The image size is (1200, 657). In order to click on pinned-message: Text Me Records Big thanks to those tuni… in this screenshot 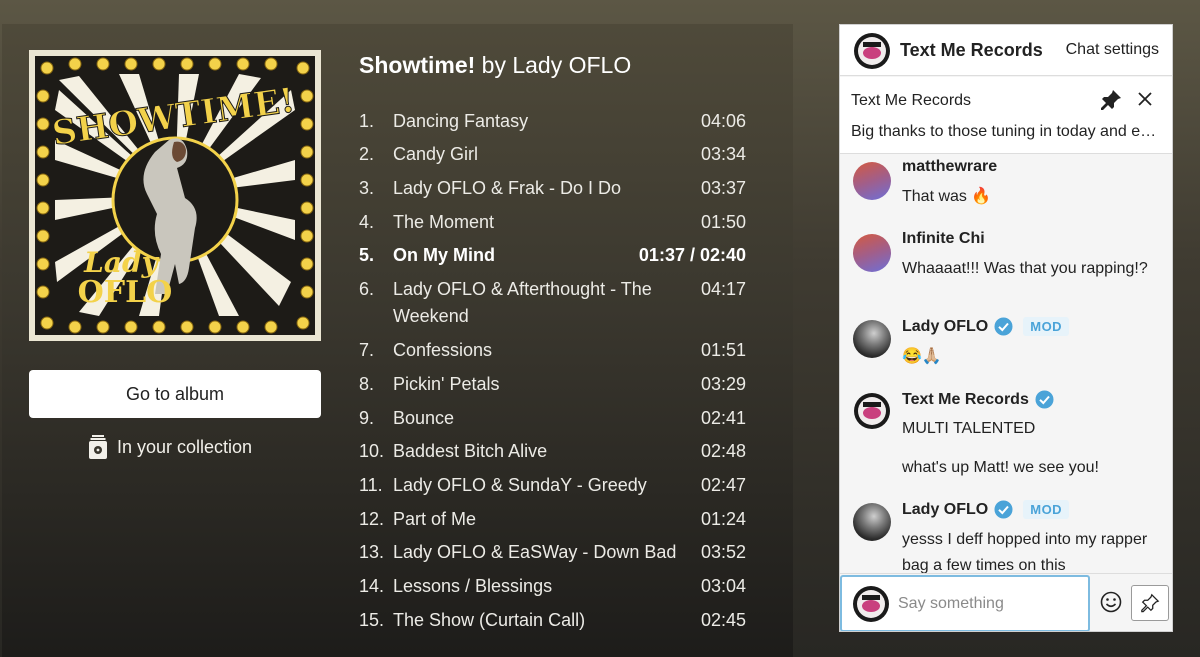, I will do `click(1006, 115)`.